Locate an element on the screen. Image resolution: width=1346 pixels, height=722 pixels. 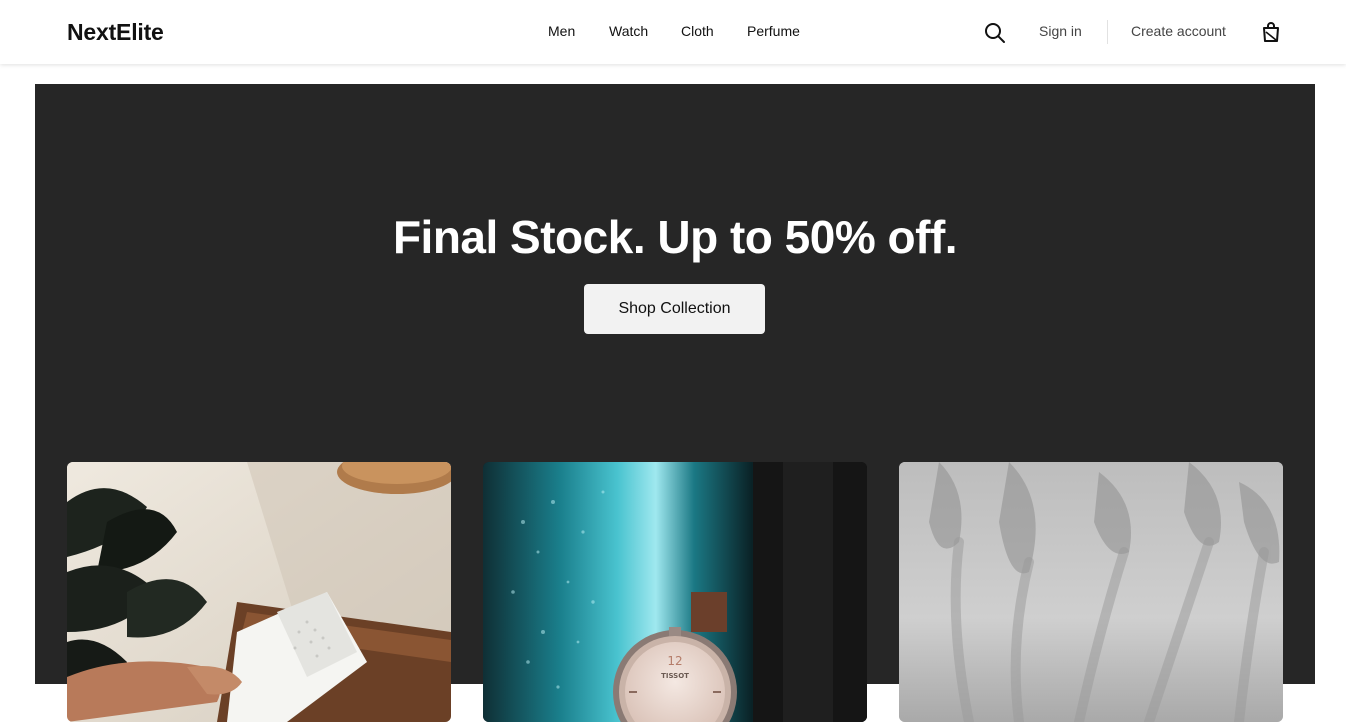
nav-men: Men is located at coordinates (561, 31).